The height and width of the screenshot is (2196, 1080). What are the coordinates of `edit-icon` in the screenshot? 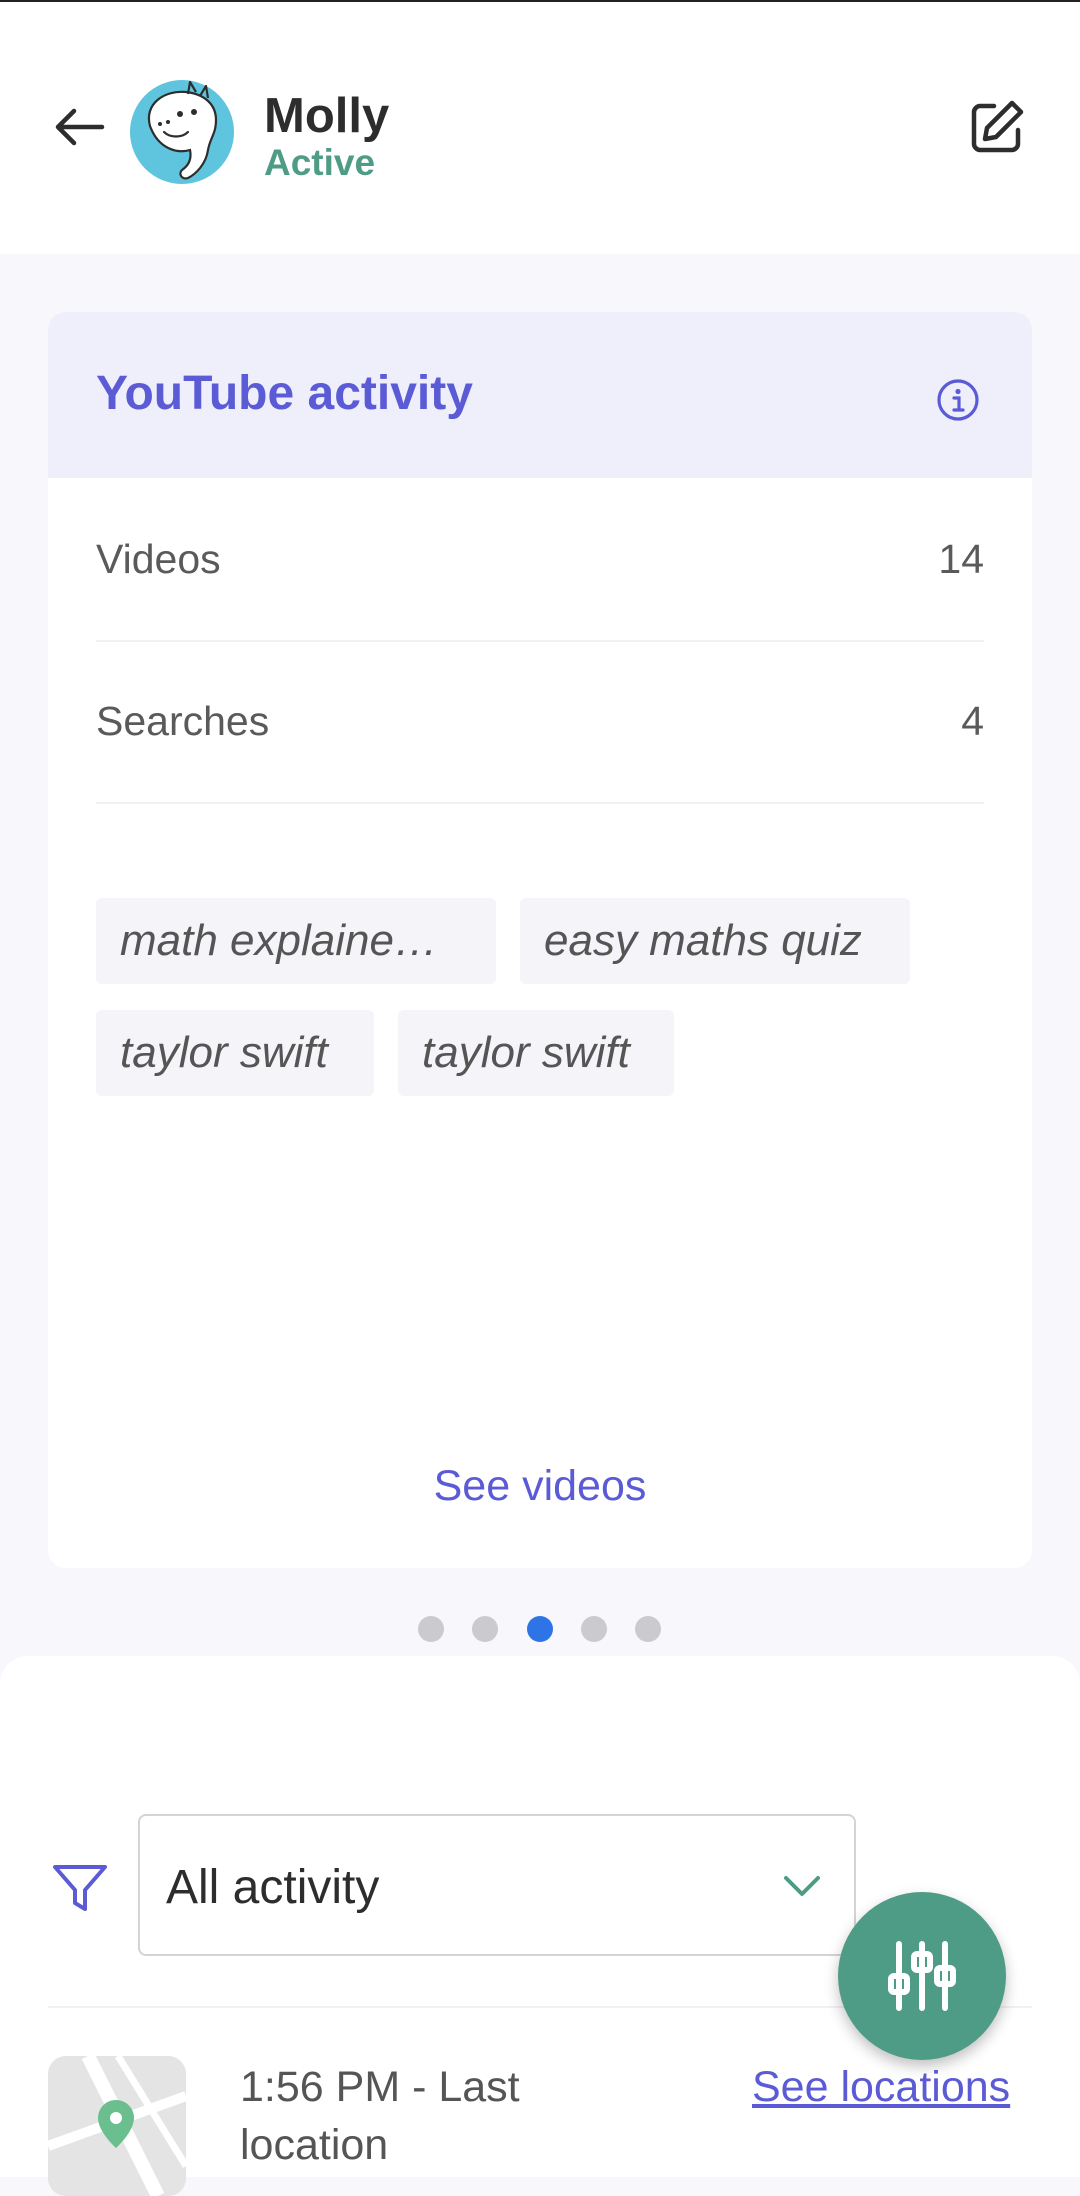 It's located at (997, 126).